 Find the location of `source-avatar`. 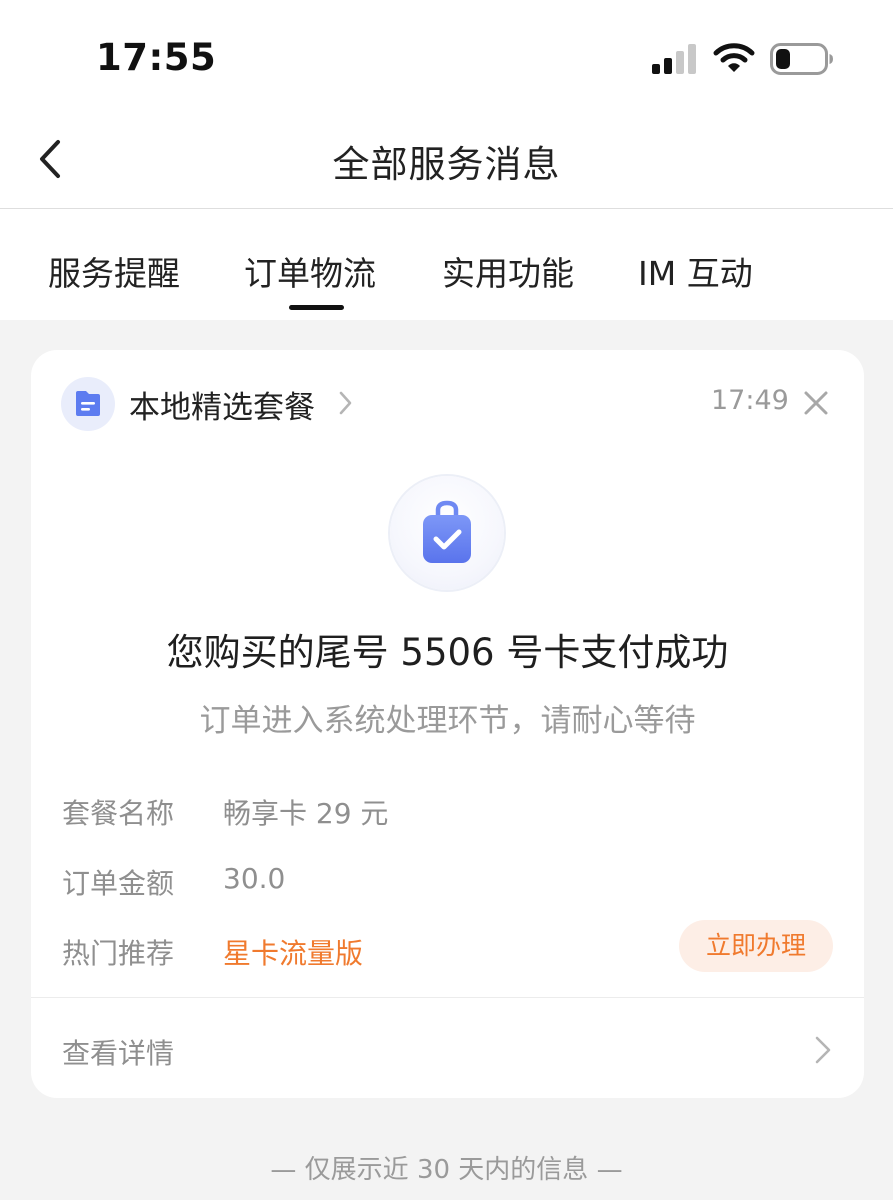

source-avatar is located at coordinates (88, 404).